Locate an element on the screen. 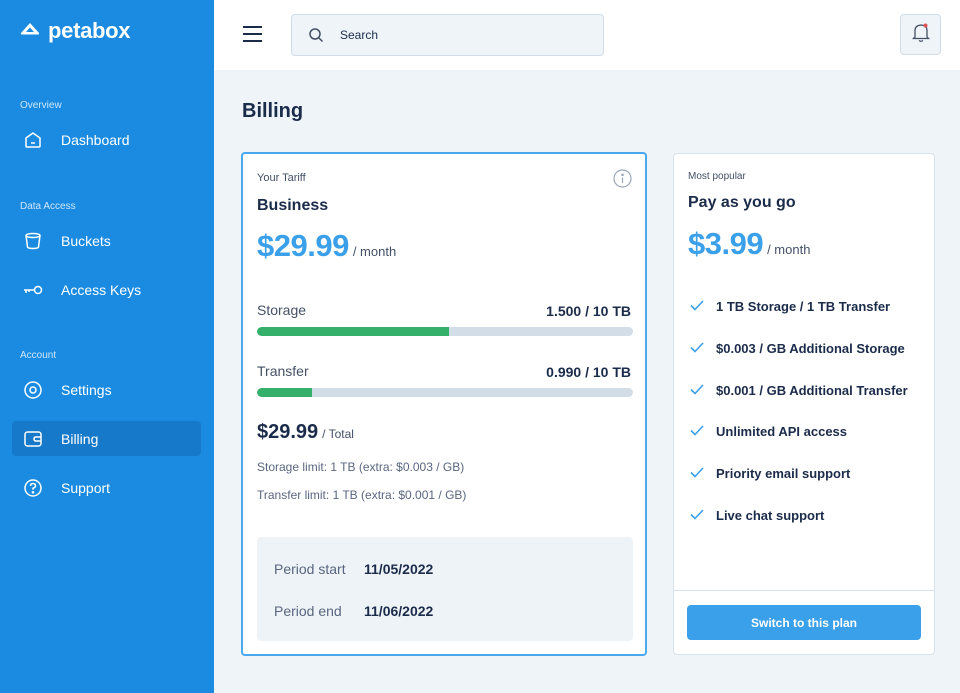 This screenshot has height=693, width=960. plan-price: $3.99 / month is located at coordinates (749, 244).